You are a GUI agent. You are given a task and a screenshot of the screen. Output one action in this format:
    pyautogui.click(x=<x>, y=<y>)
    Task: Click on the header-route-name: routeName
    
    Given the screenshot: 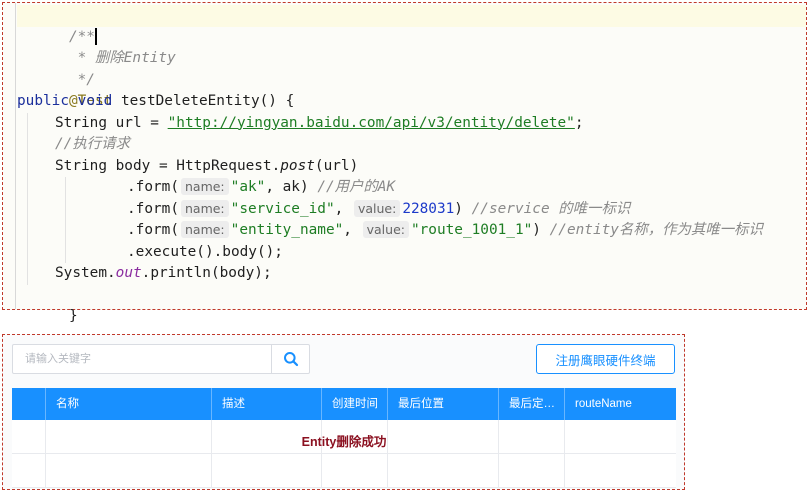 What is the action you would take?
    pyautogui.click(x=620, y=404)
    